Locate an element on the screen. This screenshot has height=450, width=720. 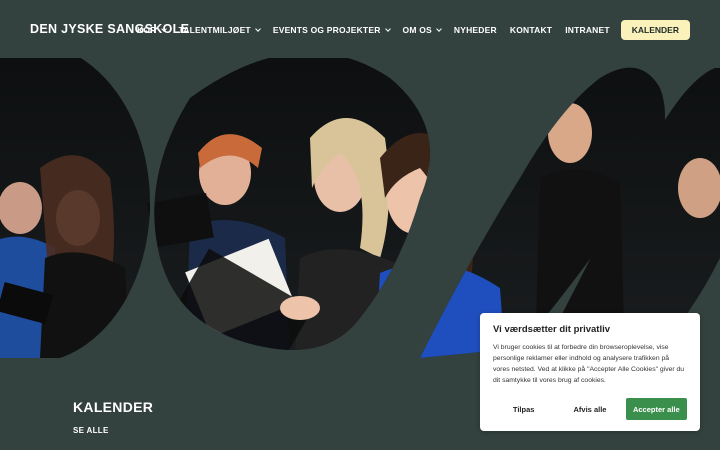
nav-label: NYHEDER is located at coordinates (475, 30).